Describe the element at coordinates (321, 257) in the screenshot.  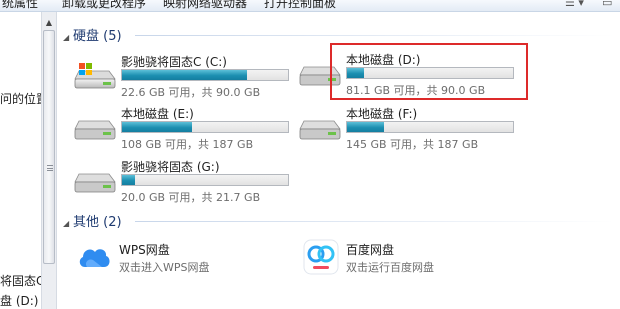
I see `baidu-netdisk-icon` at that location.